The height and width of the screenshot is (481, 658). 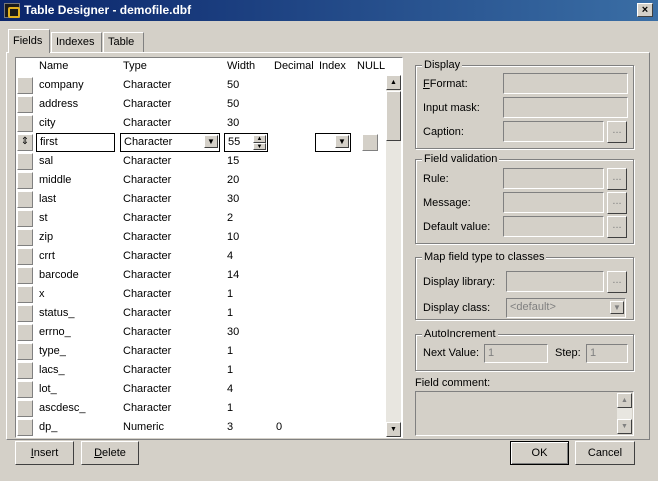 What do you see at coordinates (25, 142) in the screenshot?
I see `row-selector-move-icon: ⇕` at bounding box center [25, 142].